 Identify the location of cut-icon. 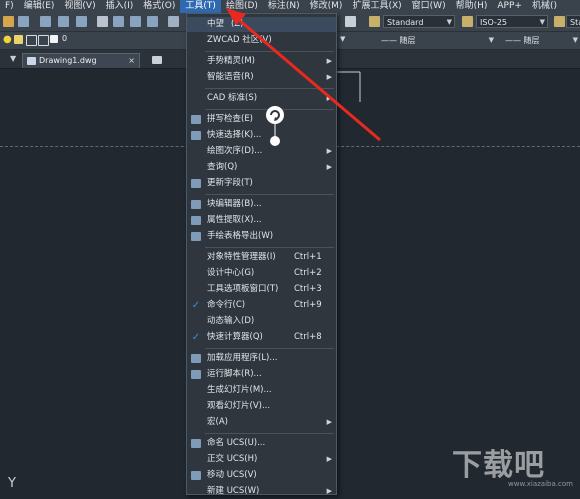
(102, 21).